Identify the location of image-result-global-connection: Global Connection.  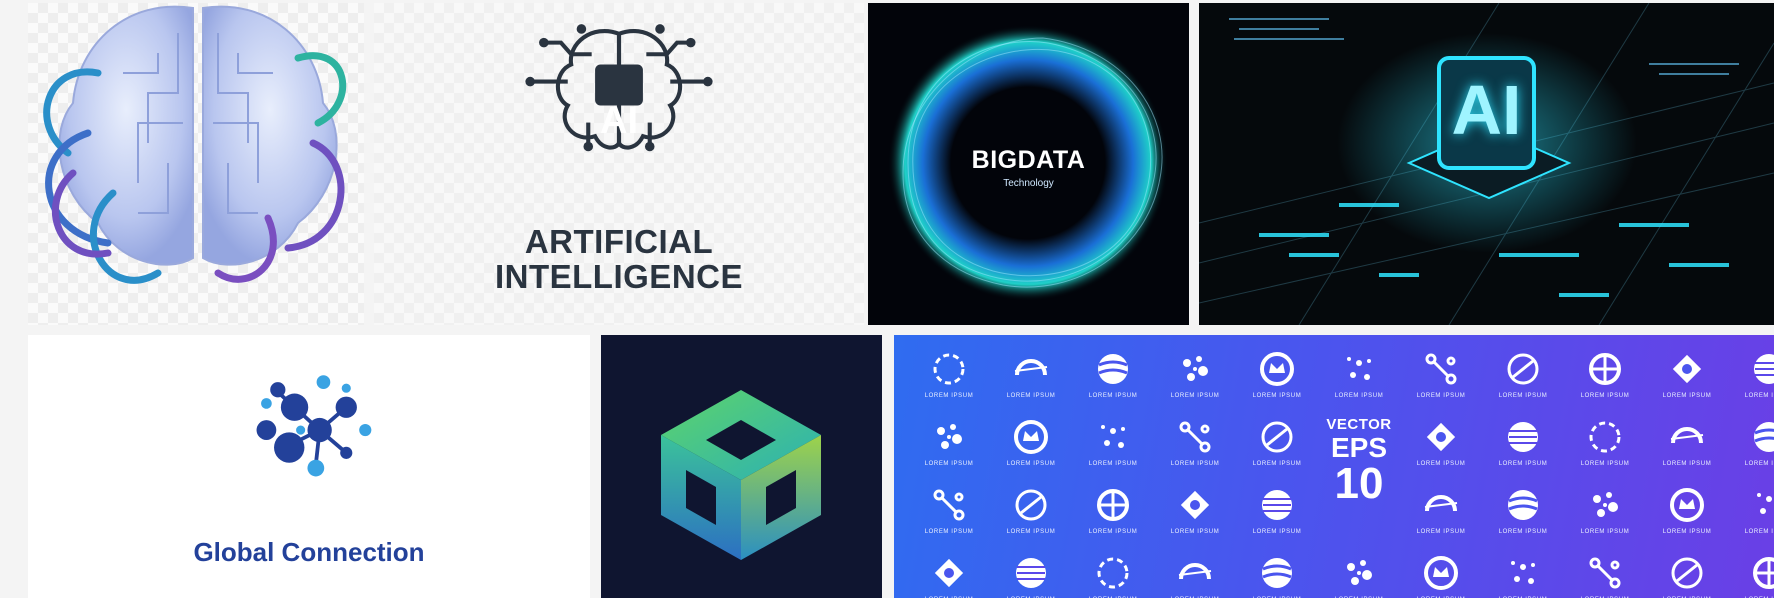
(309, 466).